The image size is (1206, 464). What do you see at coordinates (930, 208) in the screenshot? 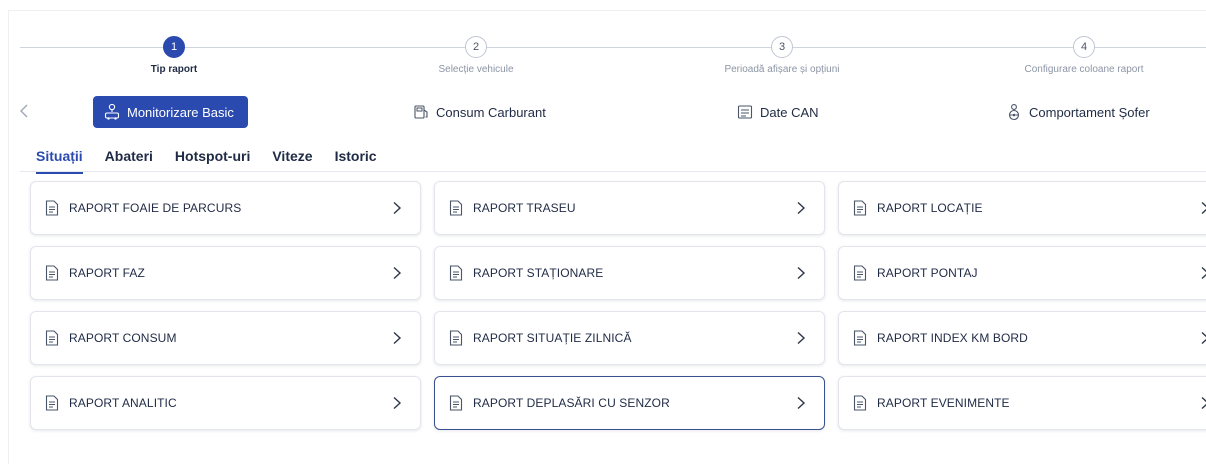
I see `report-card-label: RAPORT LOCAȚIE` at bounding box center [930, 208].